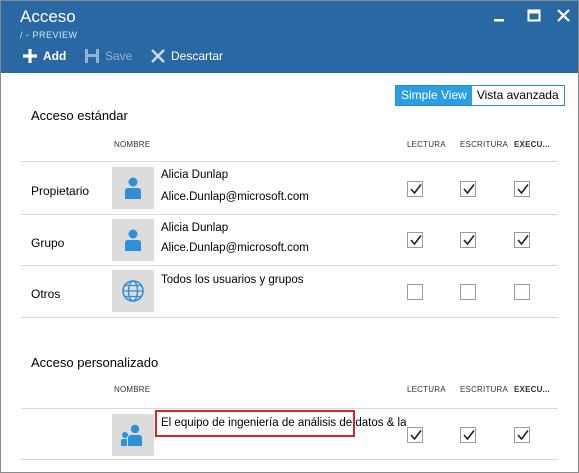 The height and width of the screenshot is (473, 579). I want to click on save-button-label: Save, so click(119, 56).